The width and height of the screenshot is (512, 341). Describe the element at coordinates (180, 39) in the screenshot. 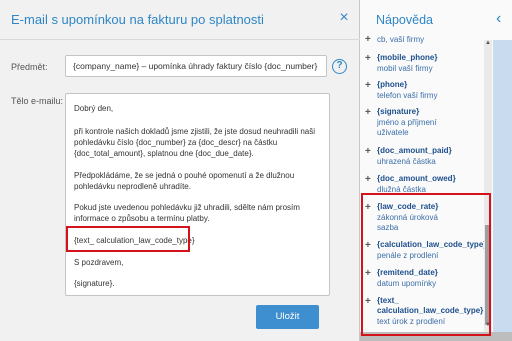

I see `header-divider` at that location.